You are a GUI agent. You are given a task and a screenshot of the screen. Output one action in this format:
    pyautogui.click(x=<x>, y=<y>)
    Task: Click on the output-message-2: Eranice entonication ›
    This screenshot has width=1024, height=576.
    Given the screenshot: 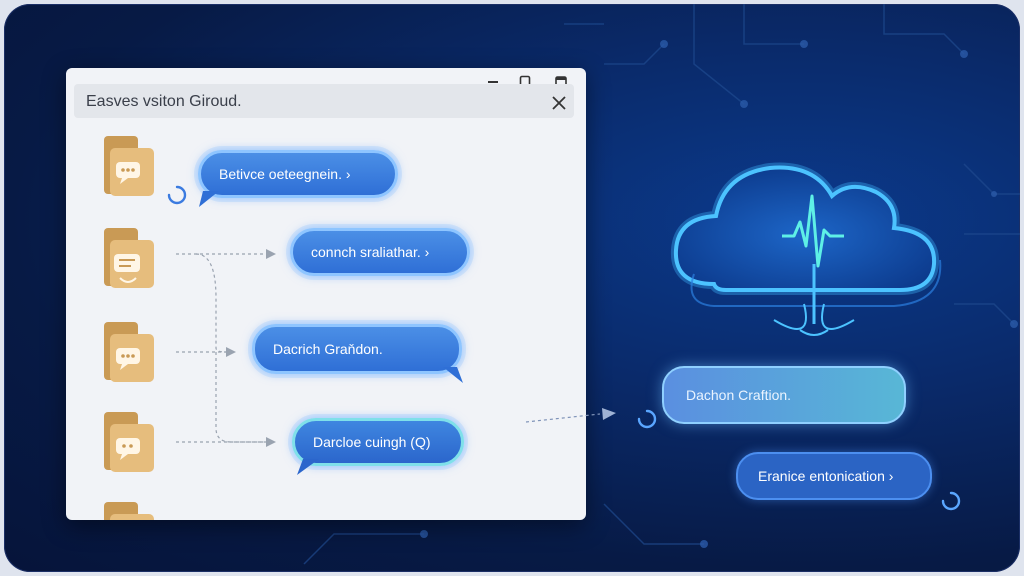 What is the action you would take?
    pyautogui.click(x=834, y=476)
    